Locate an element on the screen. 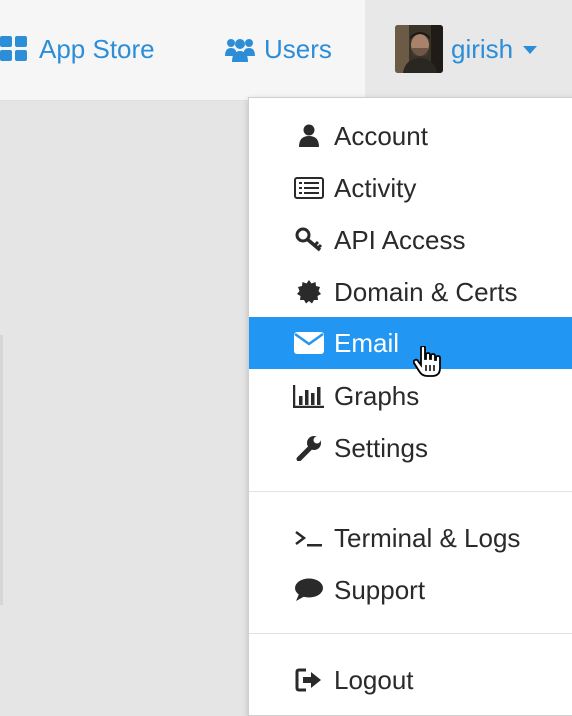 This screenshot has width=572, height=716. profile-dropdown-toggle: girish is located at coordinates (468, 49).